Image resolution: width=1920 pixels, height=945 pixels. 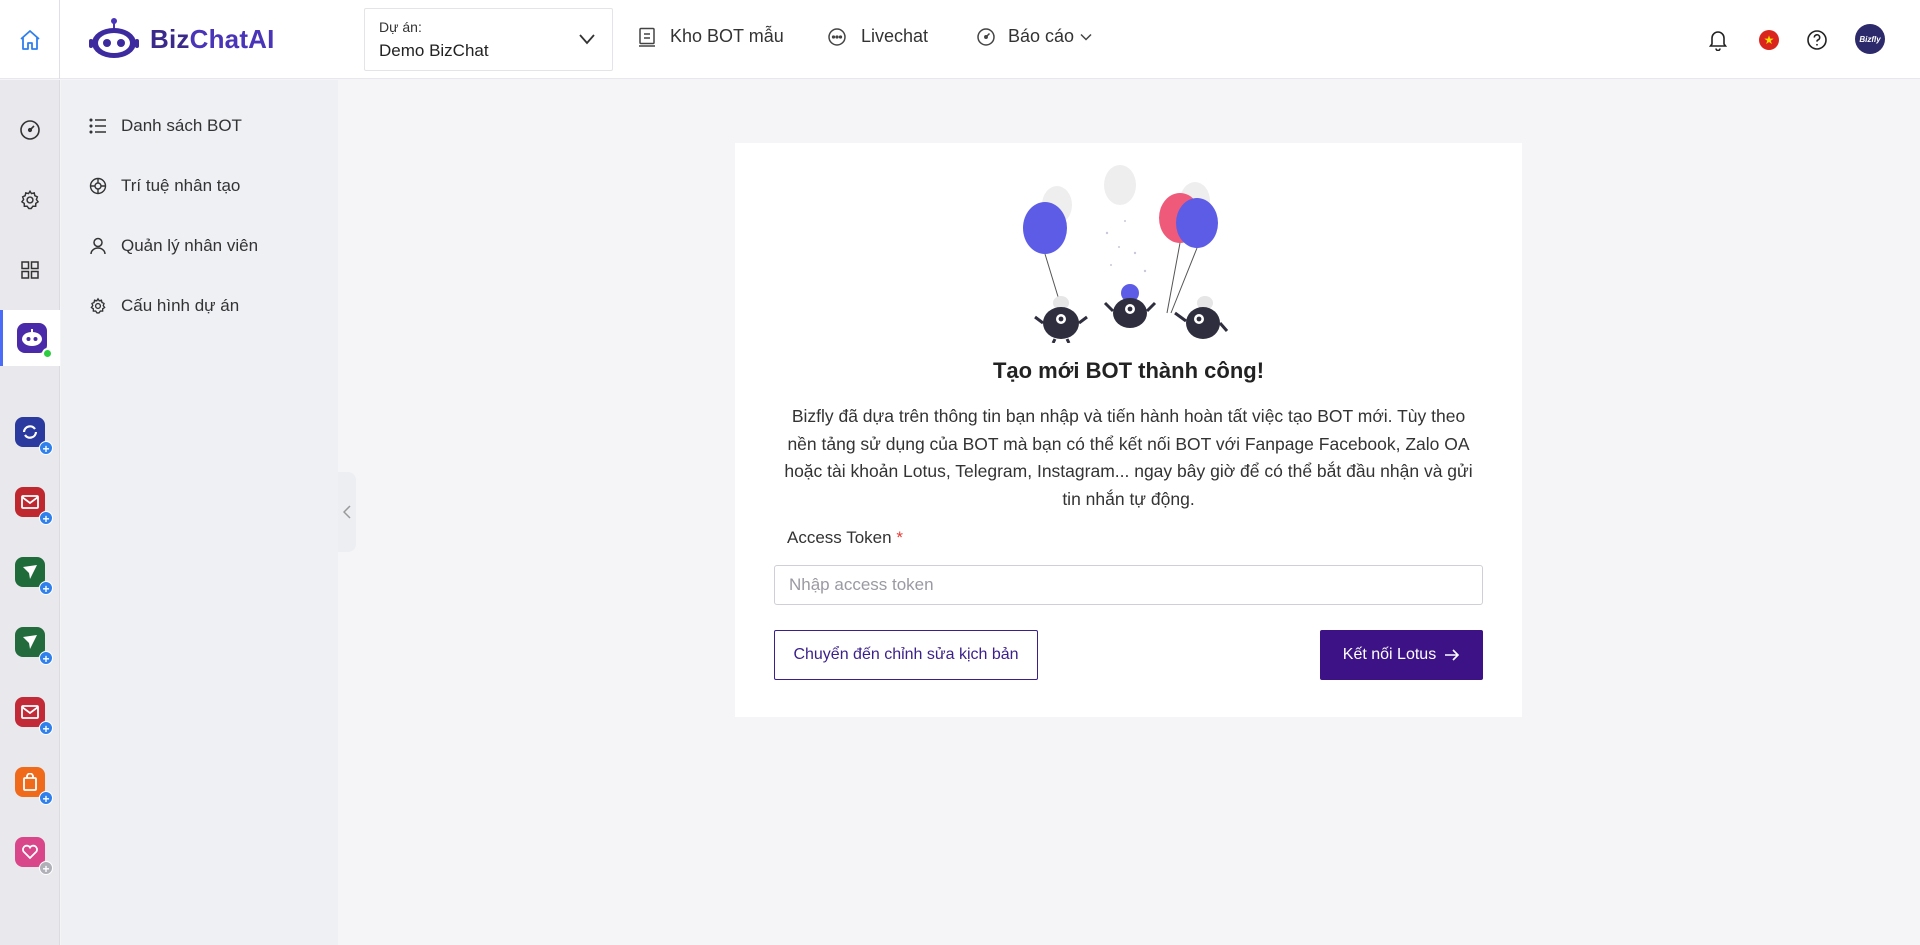 What do you see at coordinates (98, 186) in the screenshot?
I see `ai-icon` at bounding box center [98, 186].